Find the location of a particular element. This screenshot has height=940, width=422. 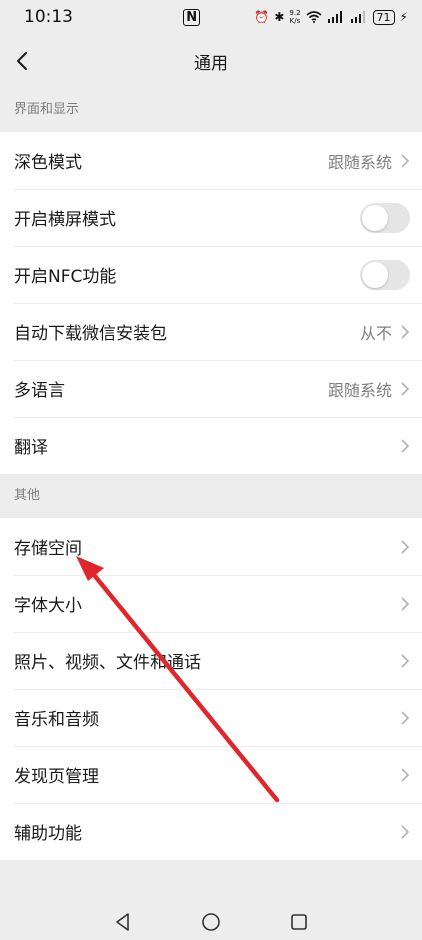

setting-accessibility: 辅助功能 is located at coordinates (211, 831).